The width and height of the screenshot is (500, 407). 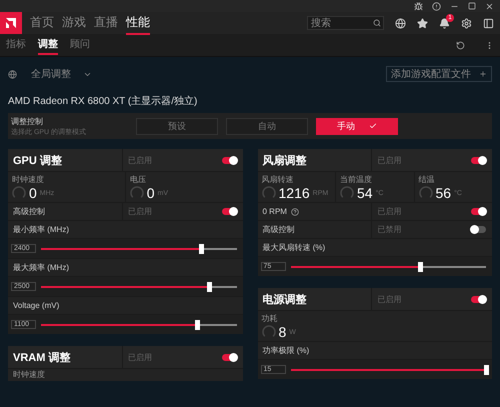 I want to click on reading-value: 8, so click(x=282, y=332).